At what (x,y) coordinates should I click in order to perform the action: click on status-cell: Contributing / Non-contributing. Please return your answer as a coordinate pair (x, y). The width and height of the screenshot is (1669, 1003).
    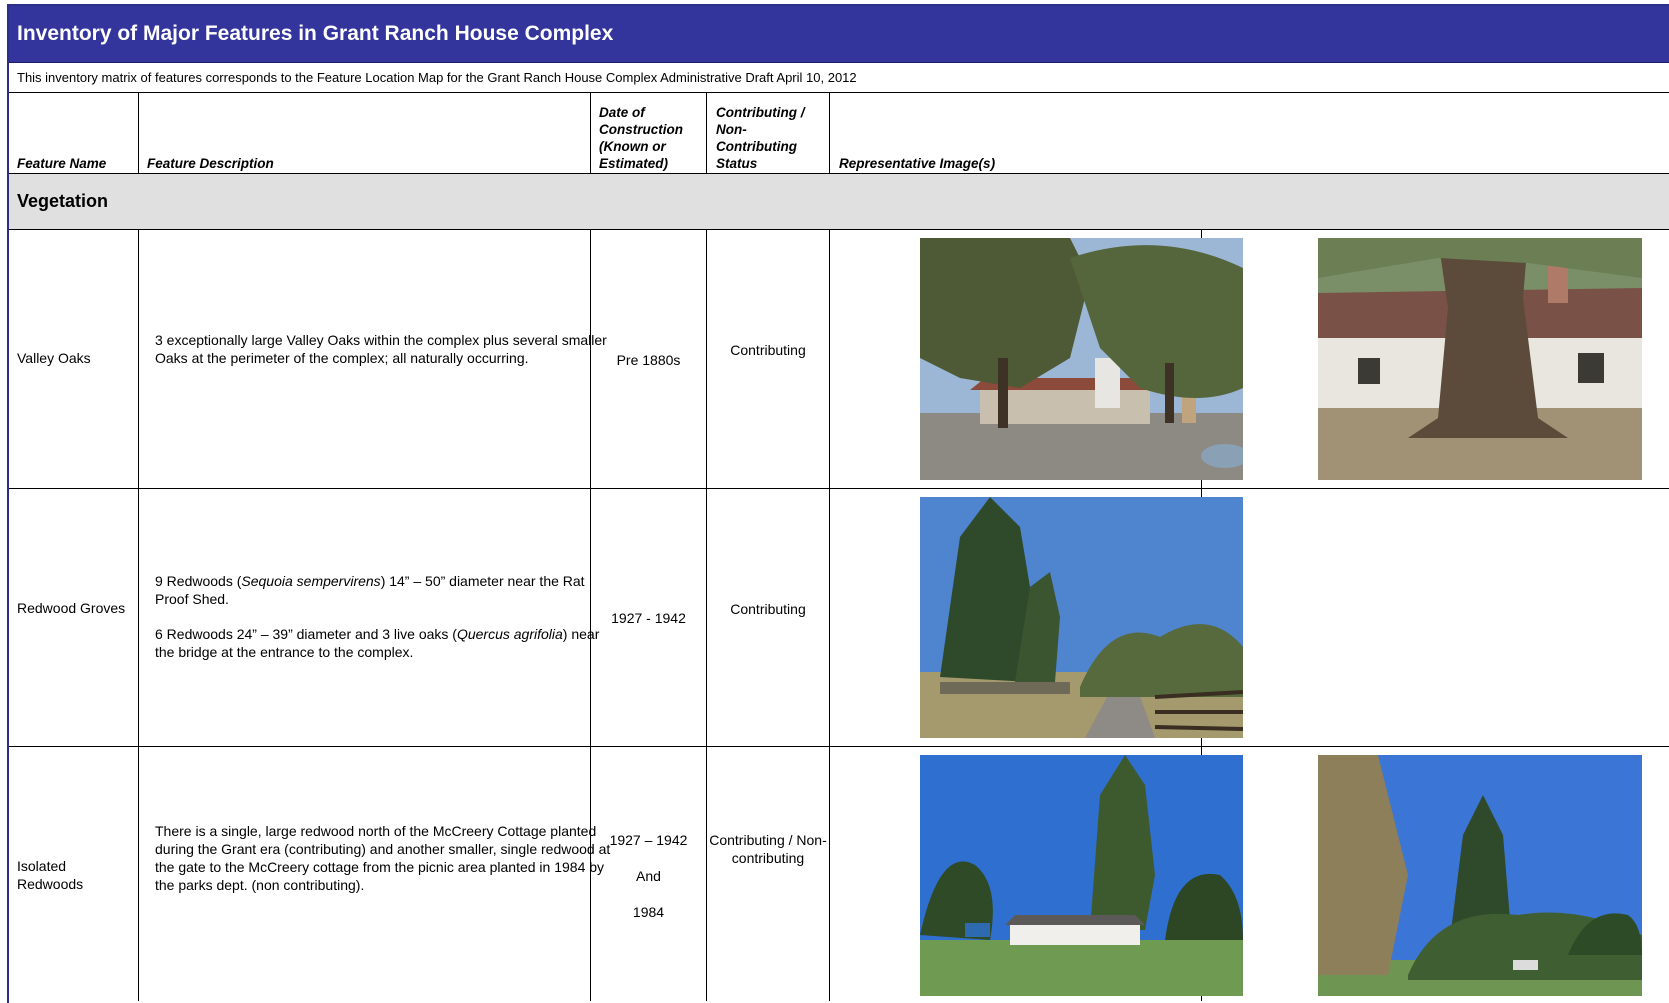
    Looking at the image, I should click on (768, 849).